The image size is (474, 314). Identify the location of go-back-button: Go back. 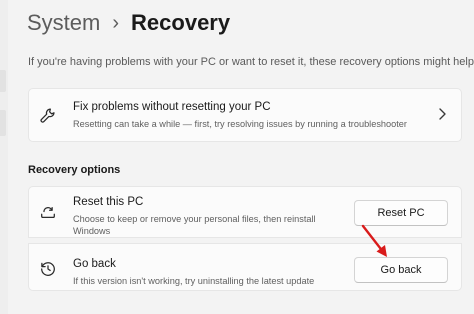
(401, 270).